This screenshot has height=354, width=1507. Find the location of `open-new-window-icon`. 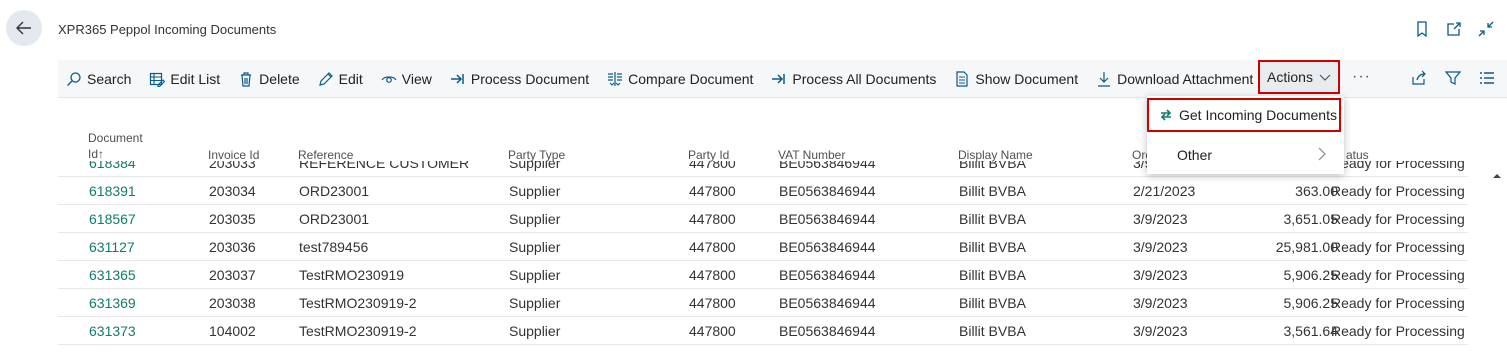

open-new-window-icon is located at coordinates (1454, 29).